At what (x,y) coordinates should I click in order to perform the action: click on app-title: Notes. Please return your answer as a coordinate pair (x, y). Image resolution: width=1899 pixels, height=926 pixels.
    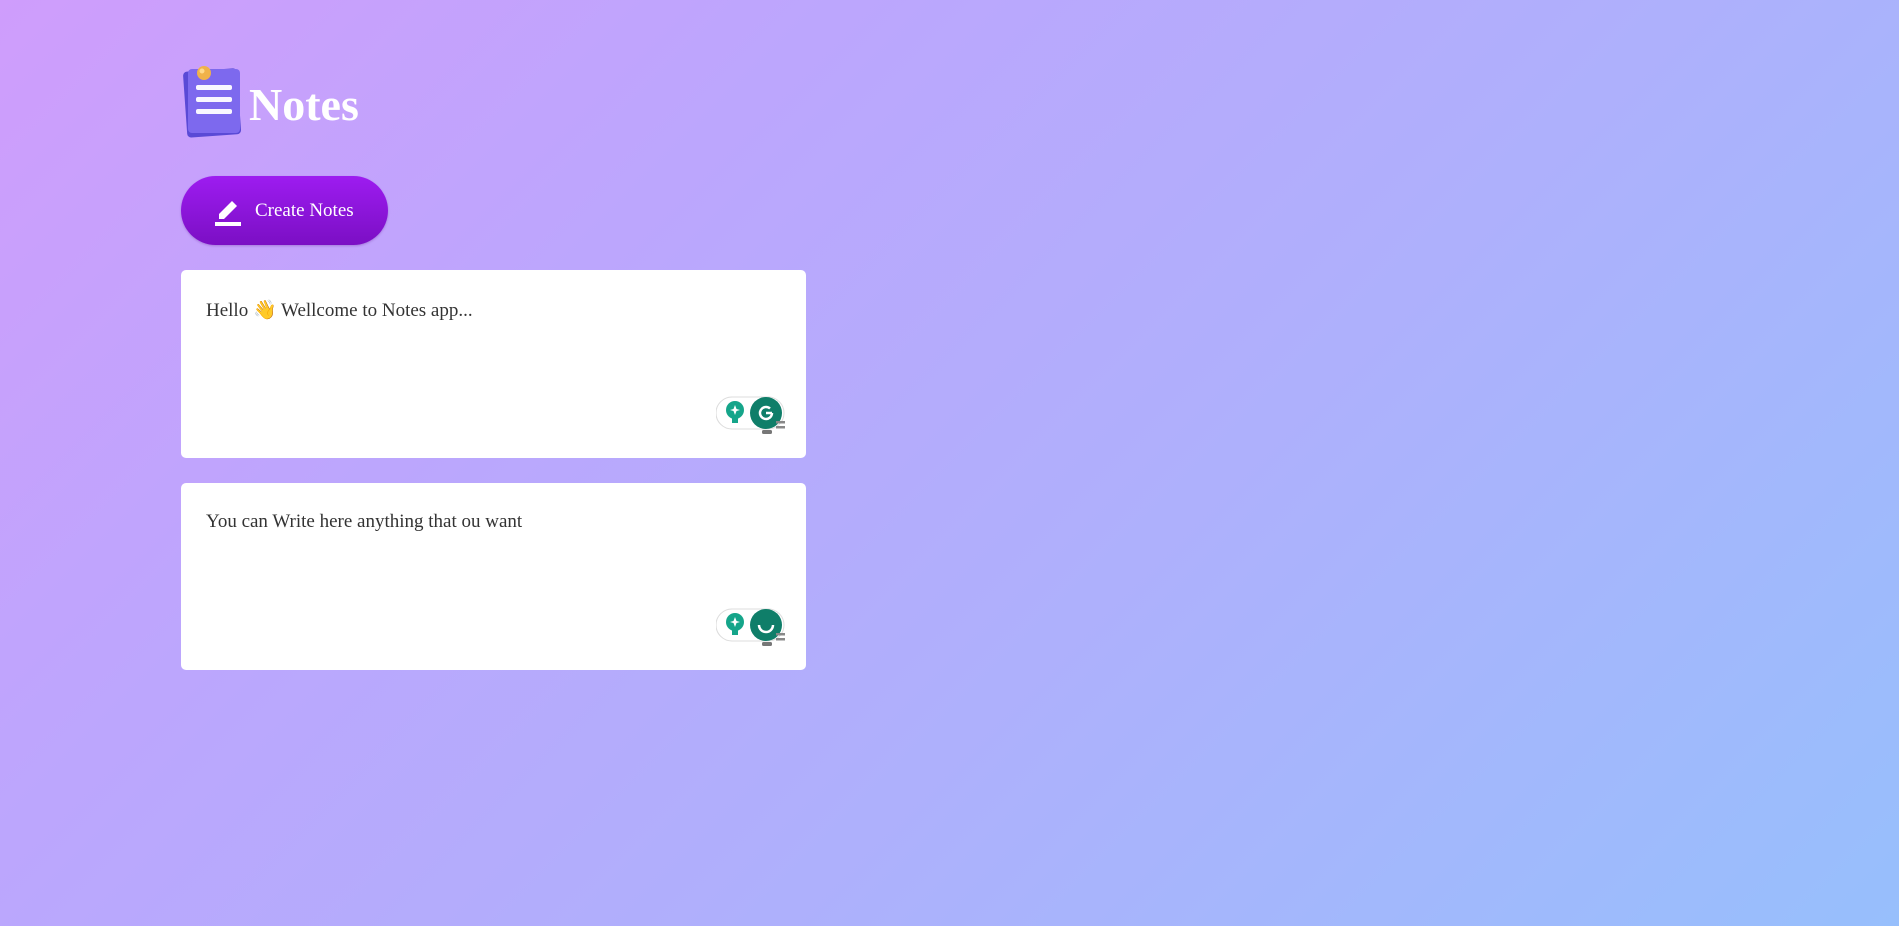
    Looking at the image, I should click on (304, 104).